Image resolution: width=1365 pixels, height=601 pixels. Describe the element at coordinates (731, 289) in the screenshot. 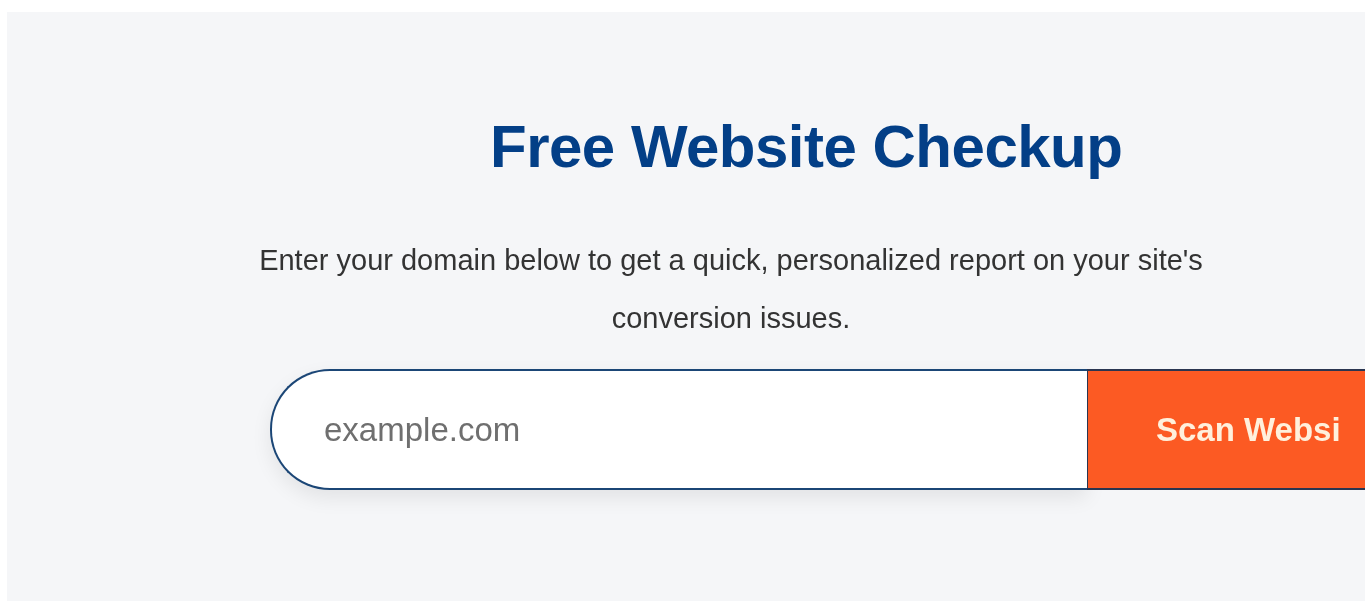

I see `description-text: Enter your domain below to get a quick, personalized report on your site's conversion issues.` at that location.